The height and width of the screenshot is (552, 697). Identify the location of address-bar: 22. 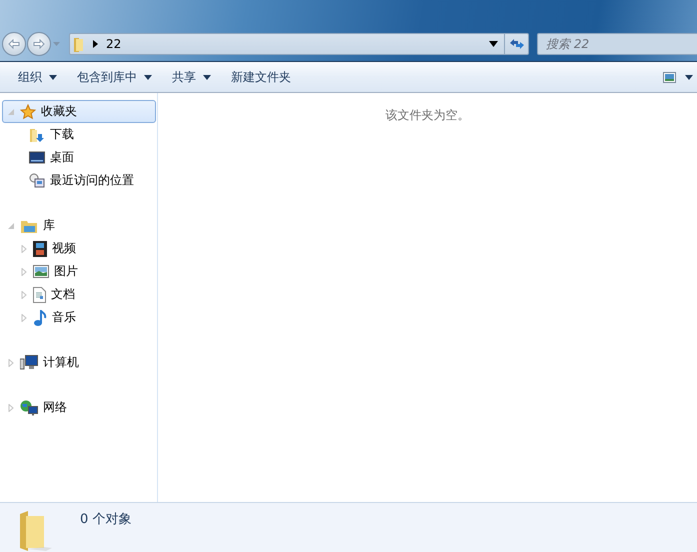
(299, 44).